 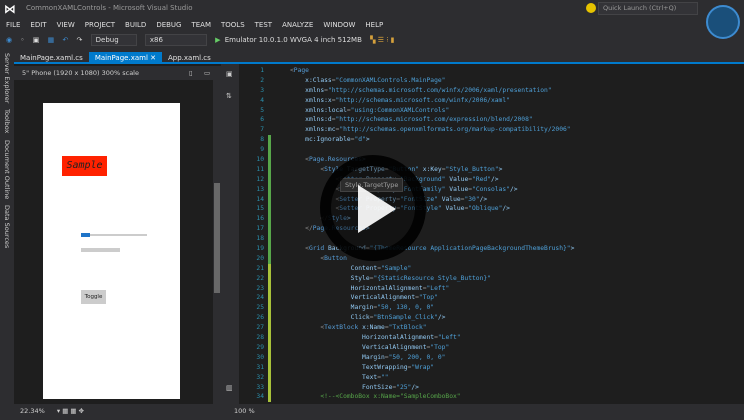 I want to click on menu-edit: EDIT, so click(x=38, y=25).